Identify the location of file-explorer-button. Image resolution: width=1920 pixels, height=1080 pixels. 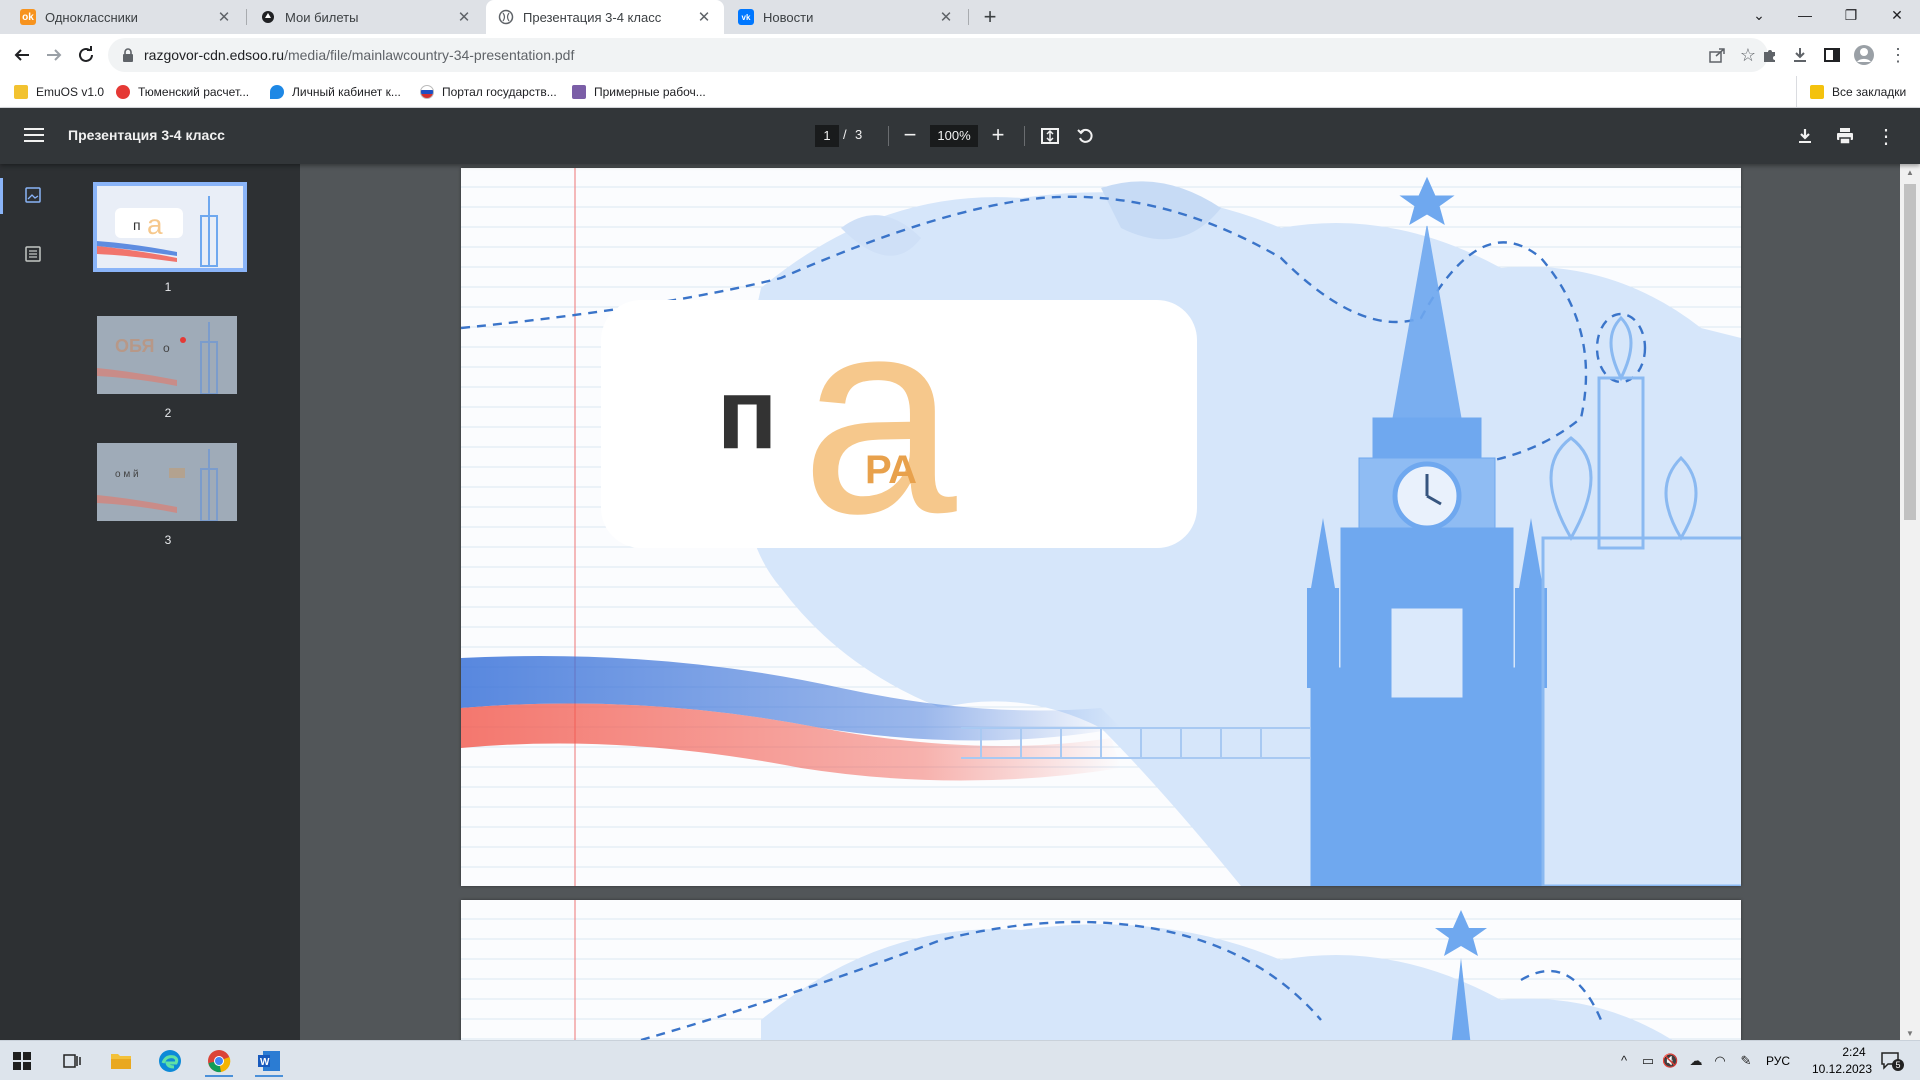
(121, 1061).